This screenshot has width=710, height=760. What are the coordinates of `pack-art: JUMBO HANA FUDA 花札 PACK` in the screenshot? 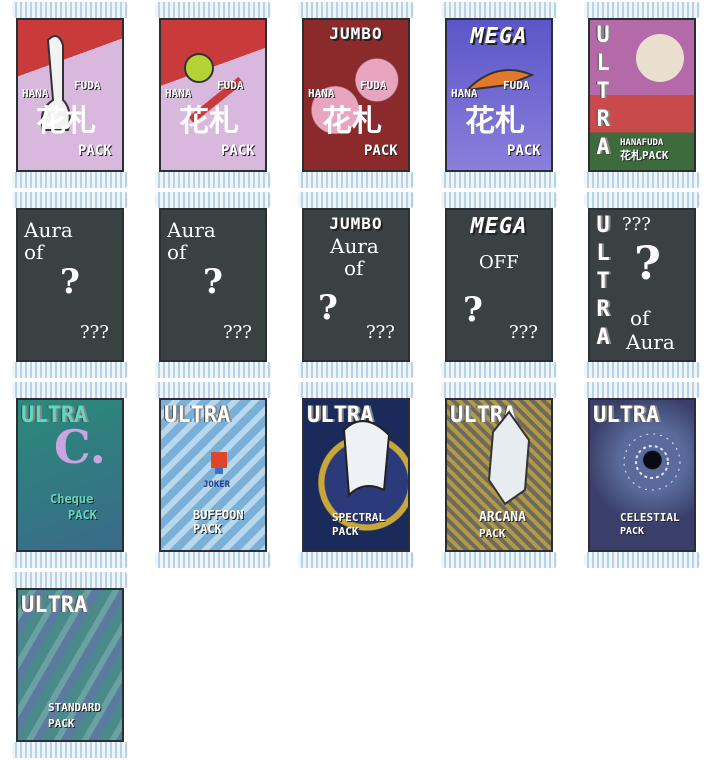 It's located at (356, 95).